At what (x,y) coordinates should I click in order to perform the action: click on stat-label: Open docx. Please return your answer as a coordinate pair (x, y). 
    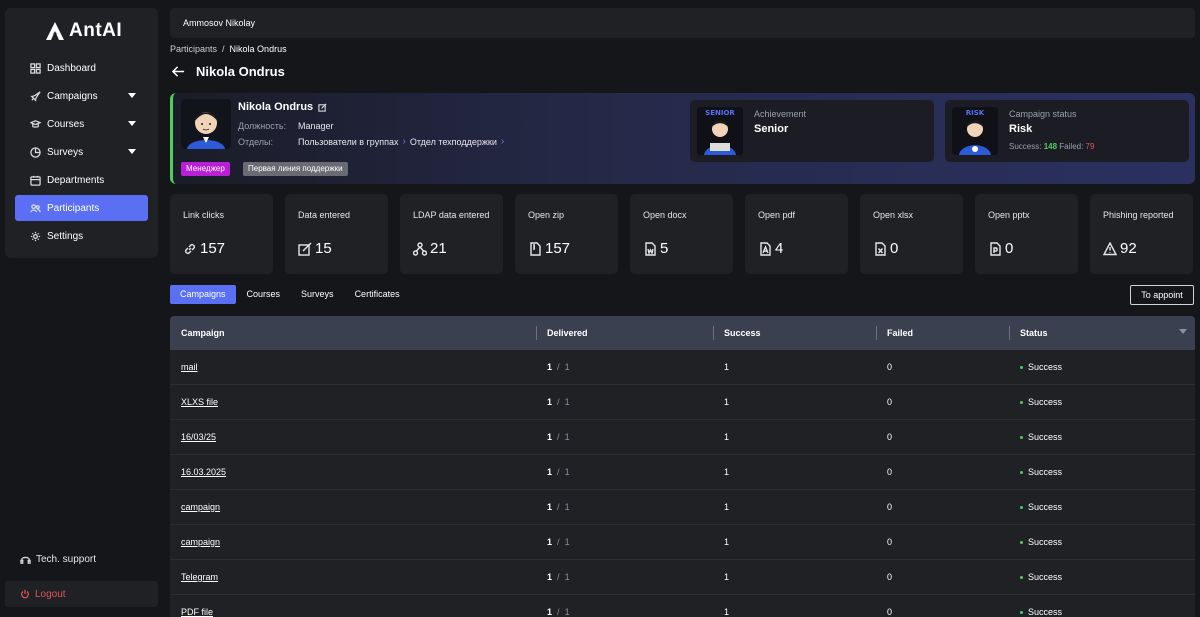
    Looking at the image, I should click on (665, 215).